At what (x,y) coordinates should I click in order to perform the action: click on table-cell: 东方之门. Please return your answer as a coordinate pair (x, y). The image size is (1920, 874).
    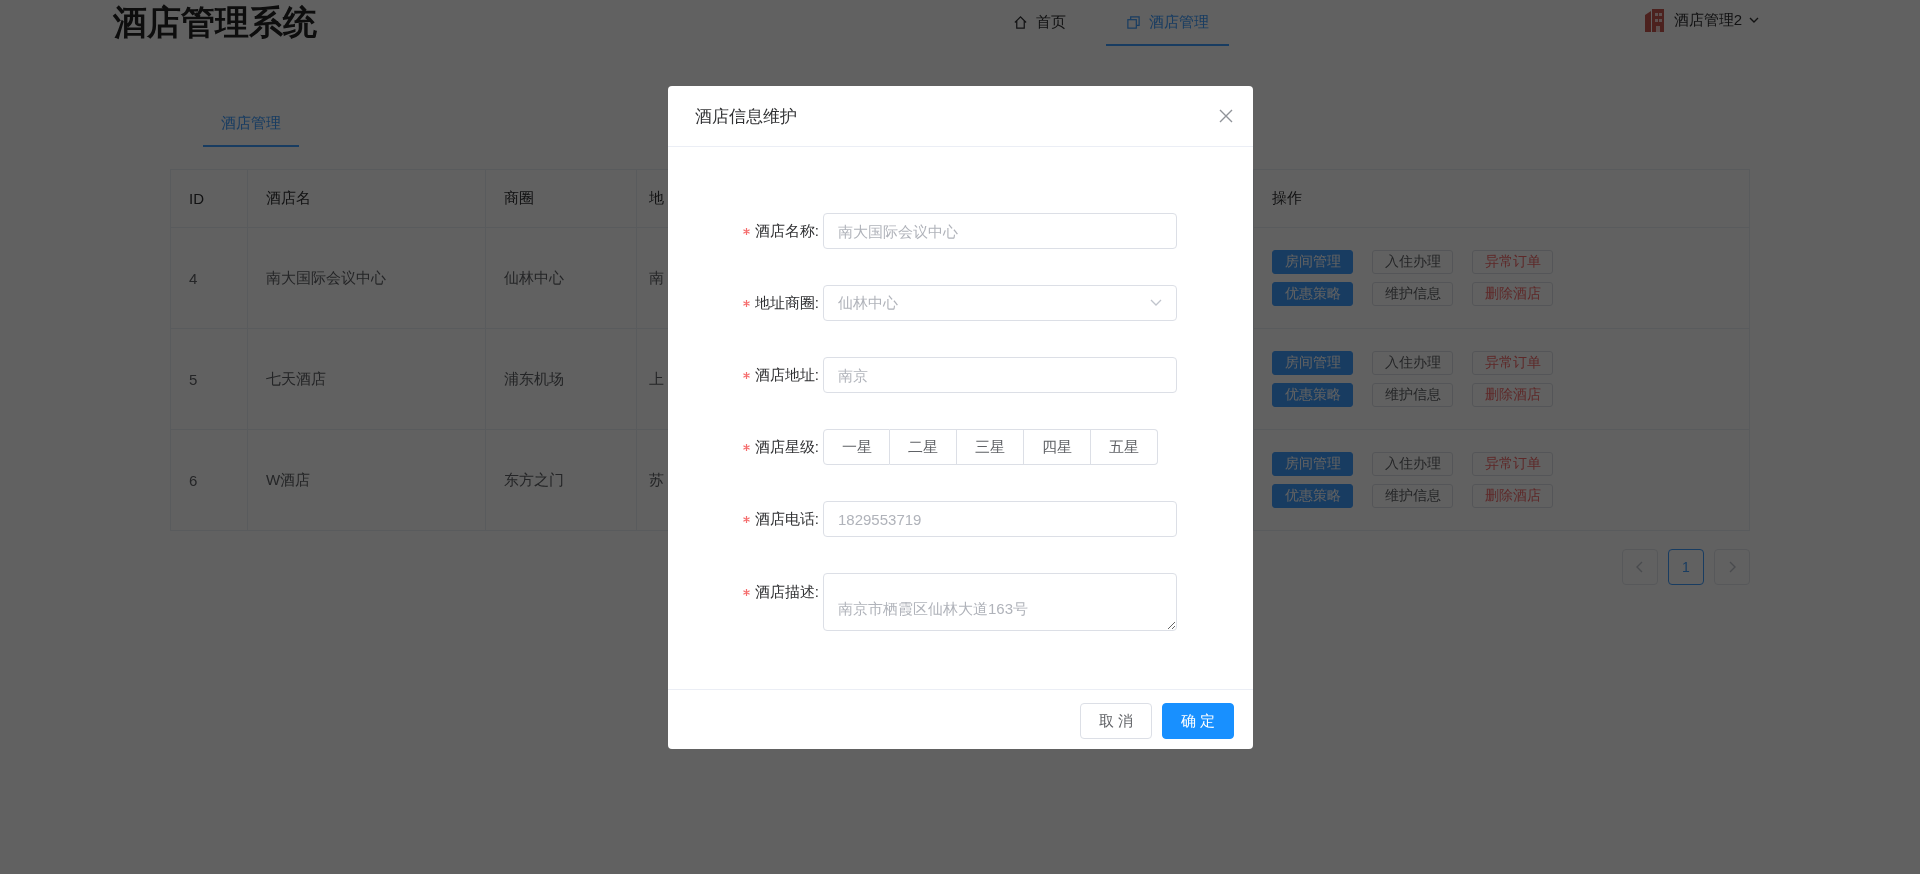
    Looking at the image, I should click on (534, 480).